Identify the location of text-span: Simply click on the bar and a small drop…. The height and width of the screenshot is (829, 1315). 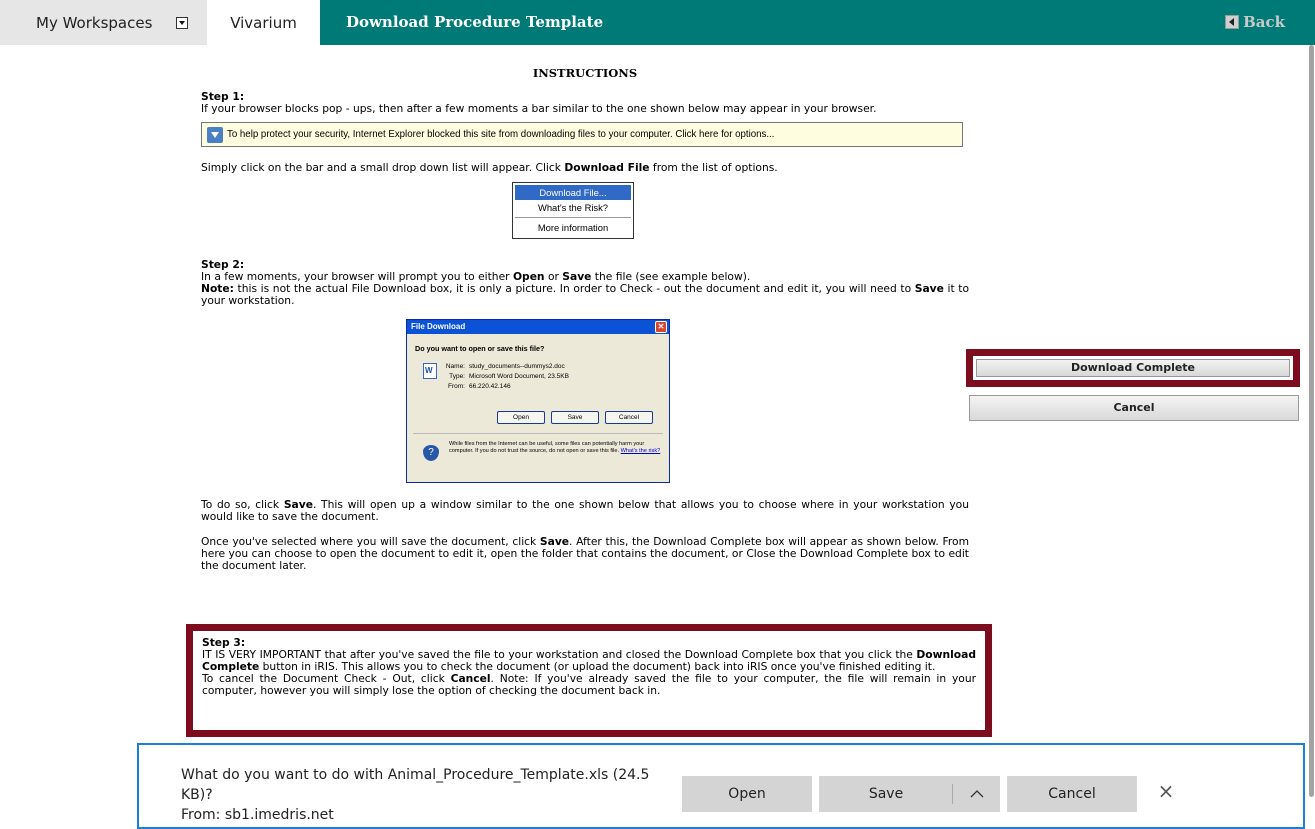
(383, 167).